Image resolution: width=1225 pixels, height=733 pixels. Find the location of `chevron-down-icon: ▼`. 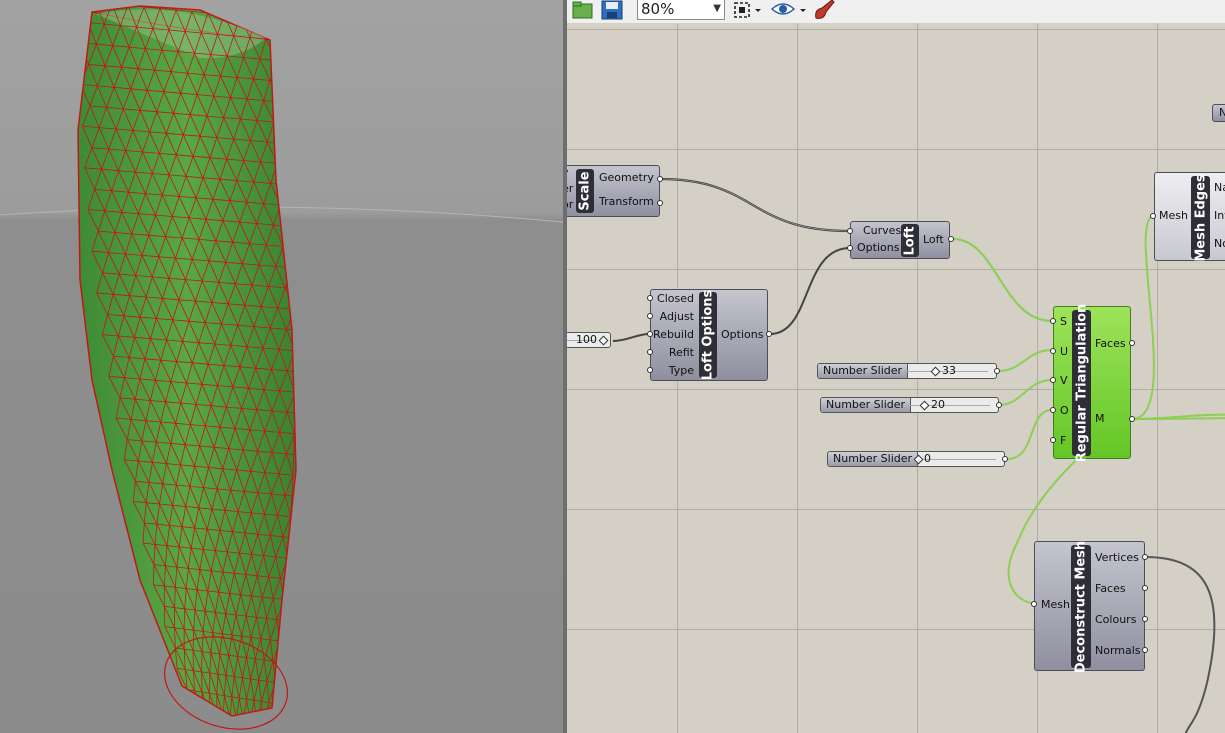

chevron-down-icon: ▼ is located at coordinates (717, 8).